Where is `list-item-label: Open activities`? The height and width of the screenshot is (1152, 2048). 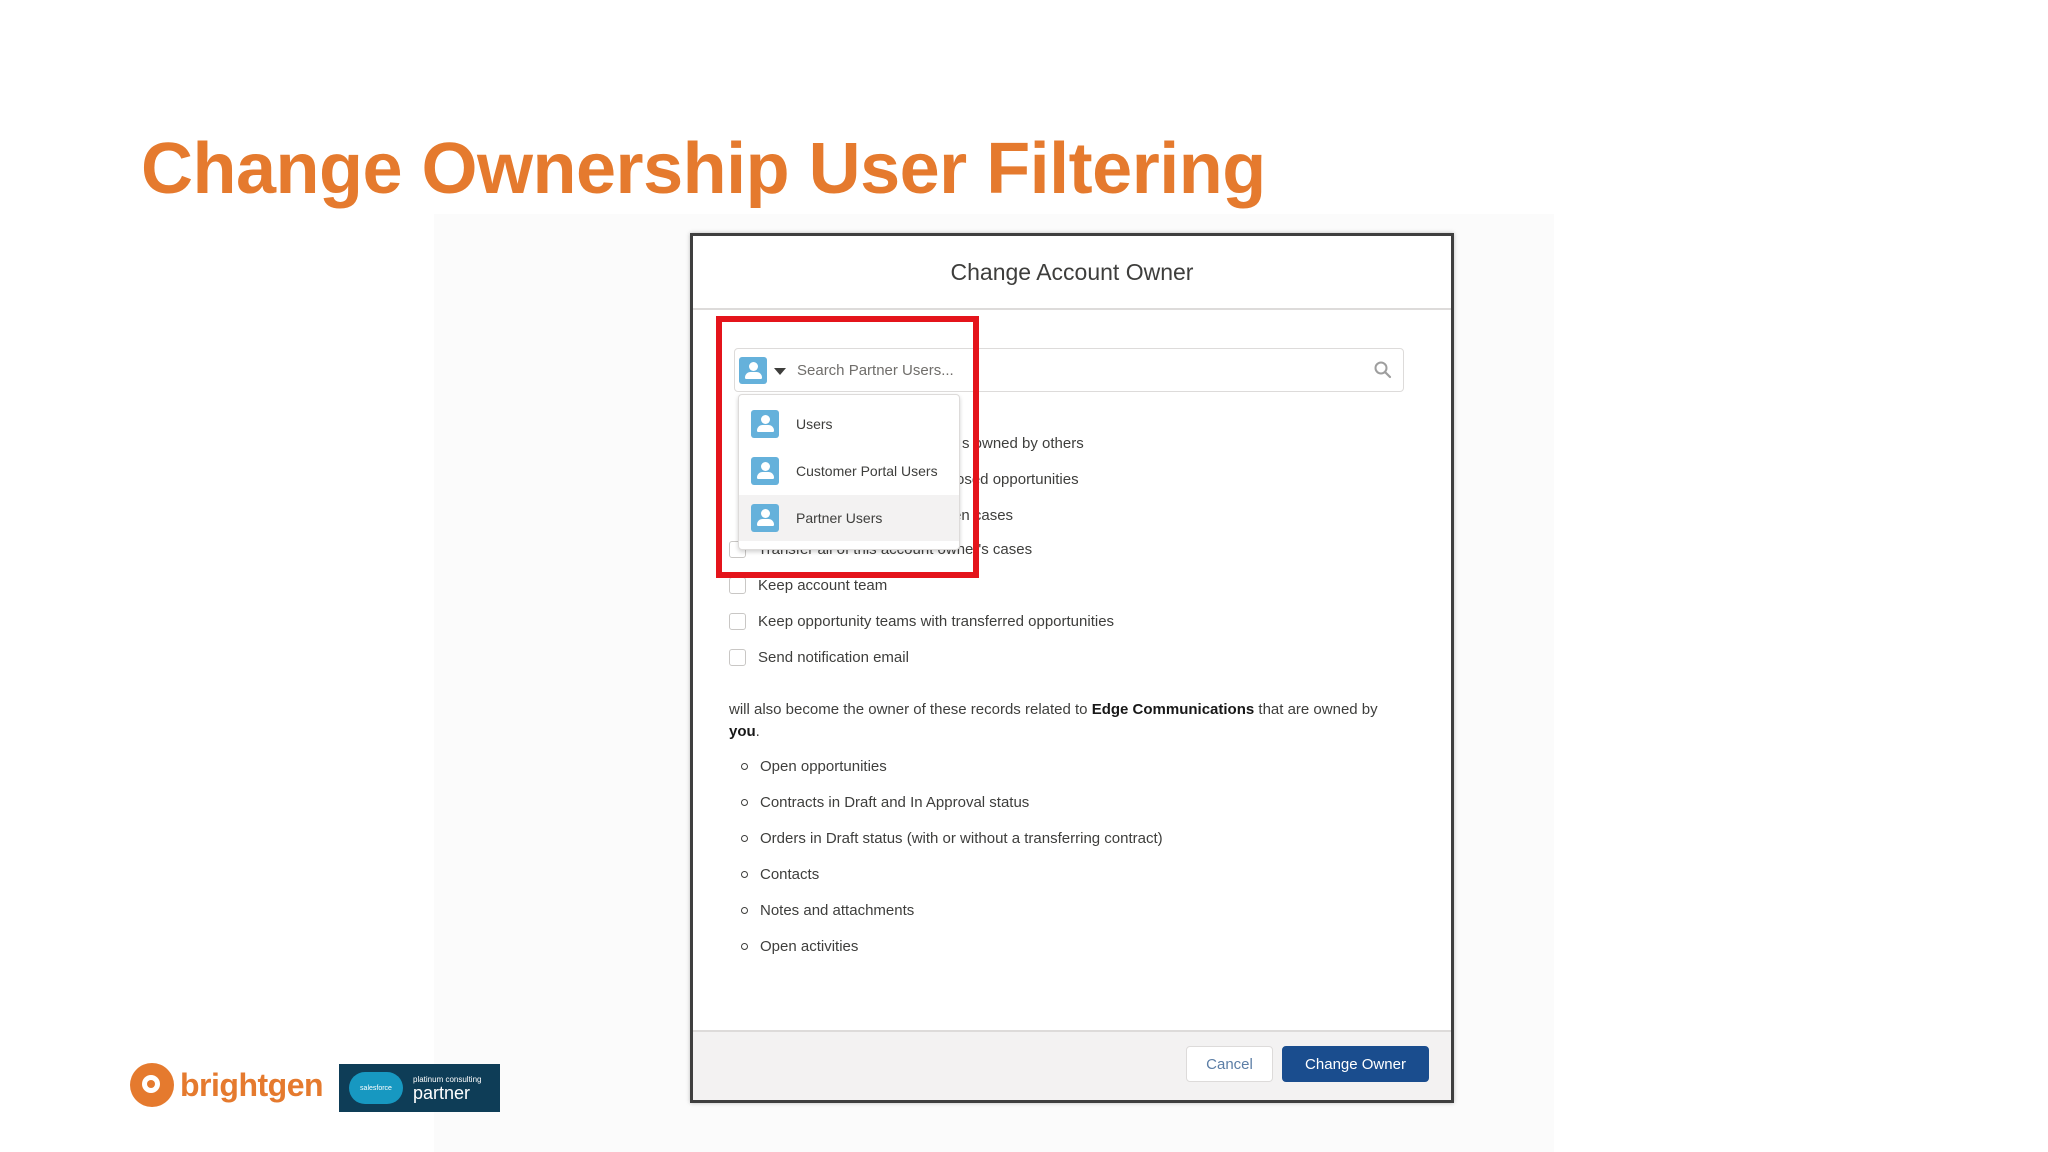
list-item-label: Open activities is located at coordinates (809, 946).